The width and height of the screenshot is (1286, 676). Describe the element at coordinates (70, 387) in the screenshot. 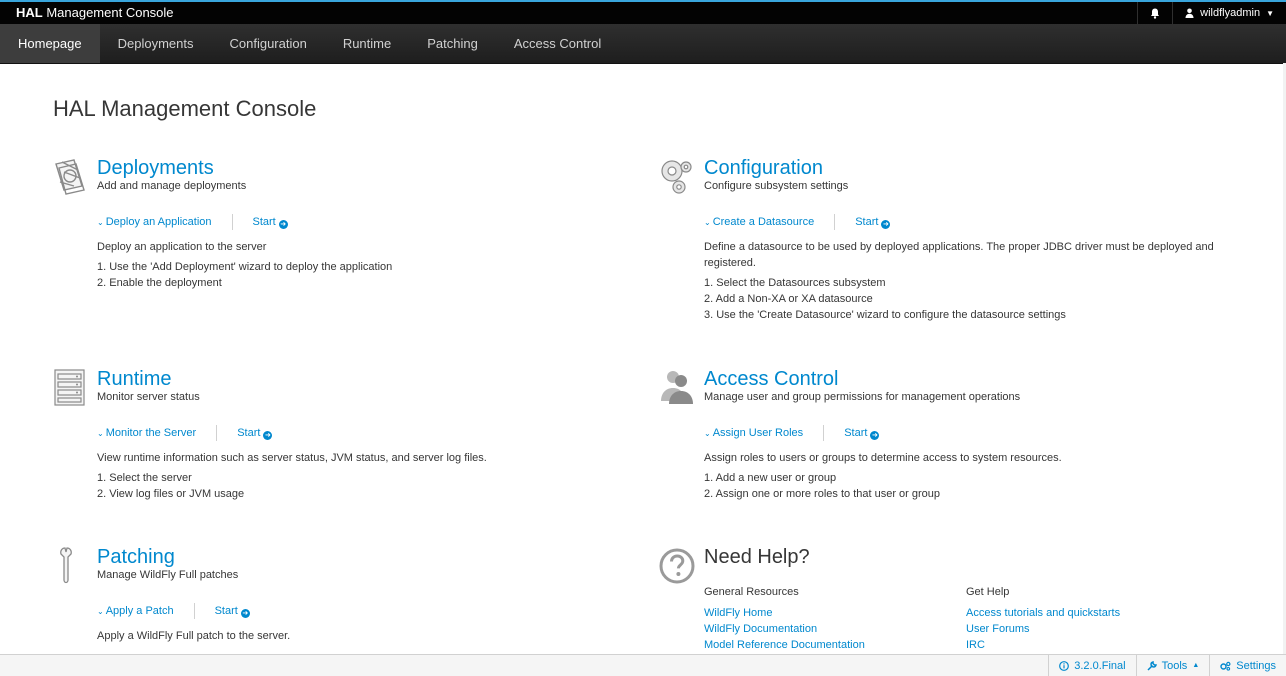

I see `server-rack-icon` at that location.